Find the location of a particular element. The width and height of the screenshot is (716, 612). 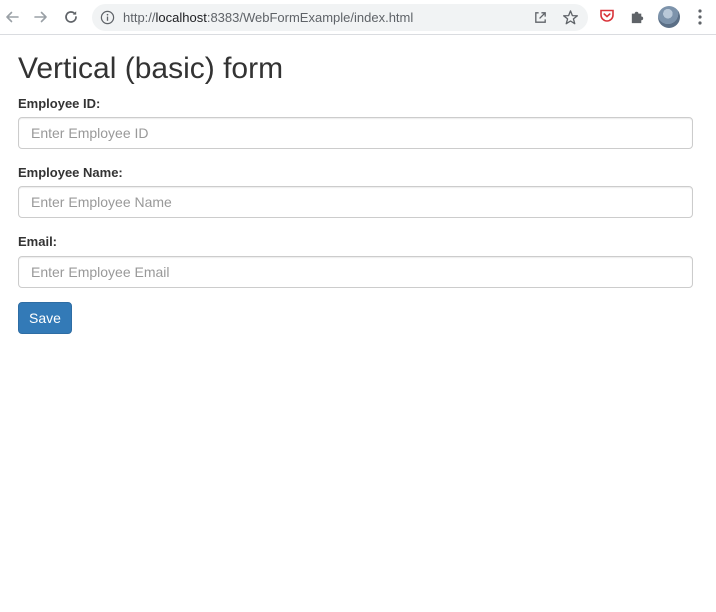

pocket-extension-icon is located at coordinates (607, 16).